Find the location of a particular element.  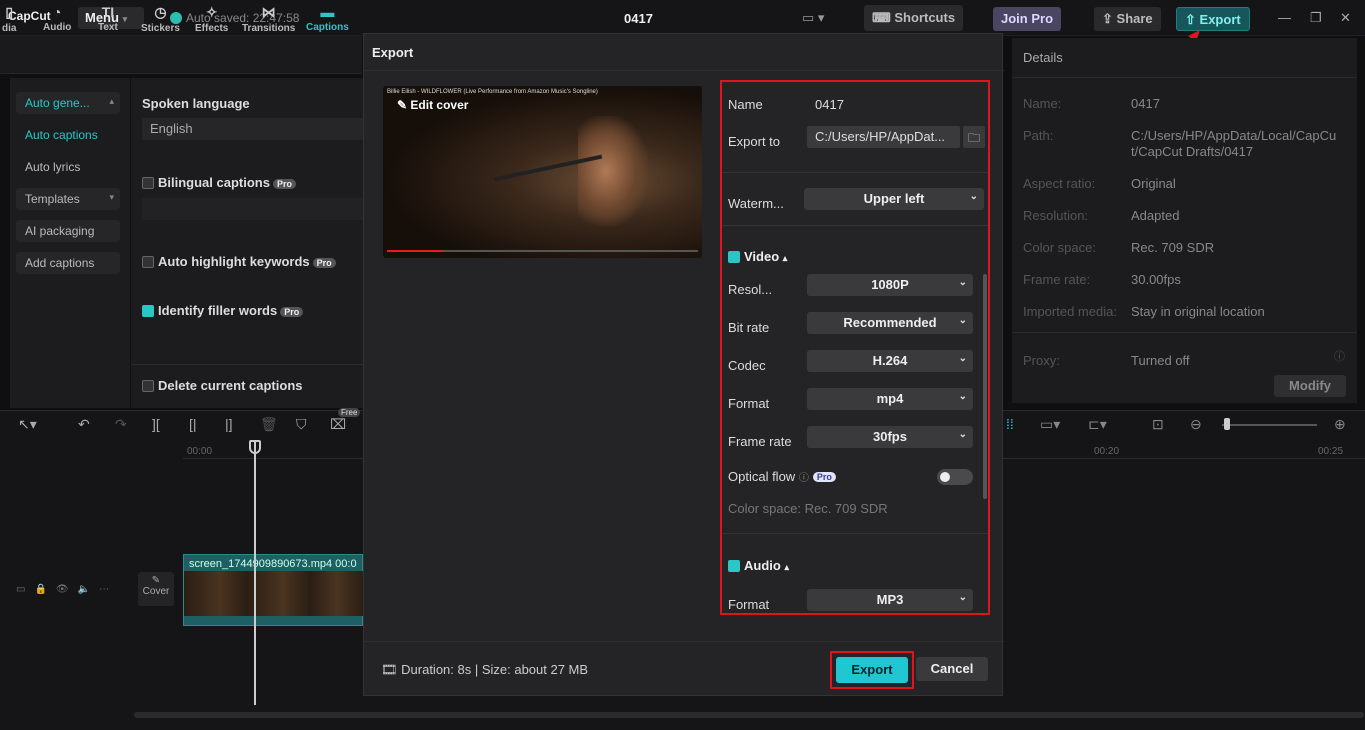

settings-scrollbar is located at coordinates (985, 386).